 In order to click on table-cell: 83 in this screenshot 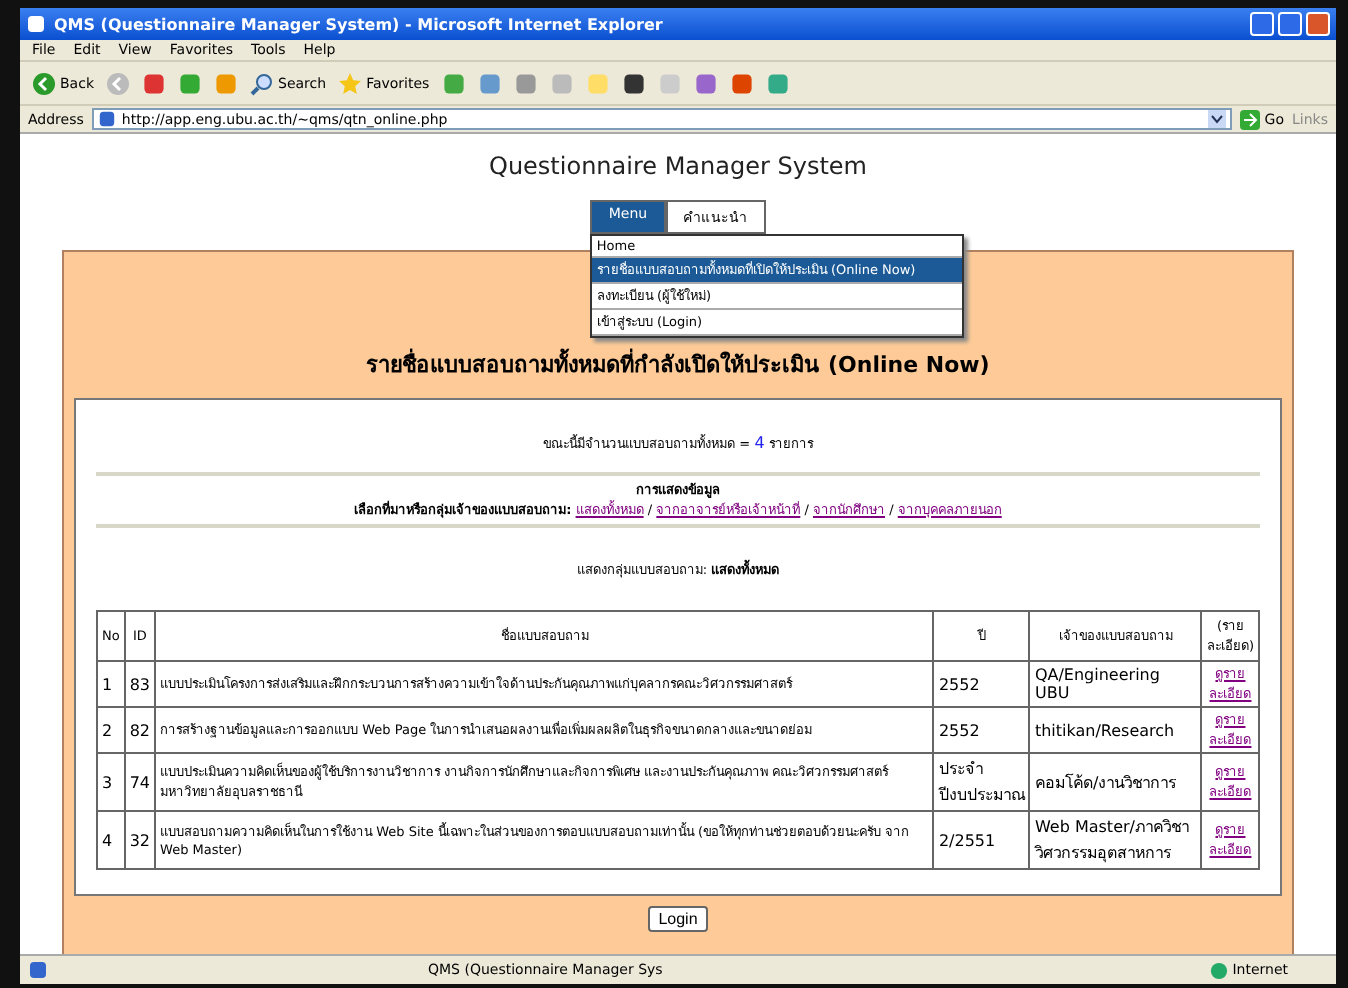, I will do `click(140, 684)`.